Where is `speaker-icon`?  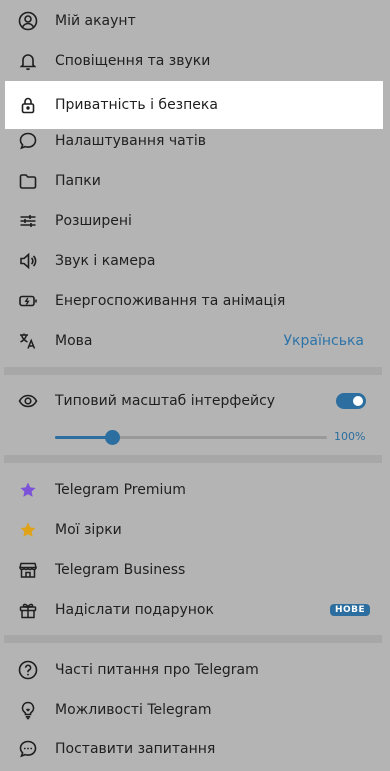 speaker-icon is located at coordinates (28, 261).